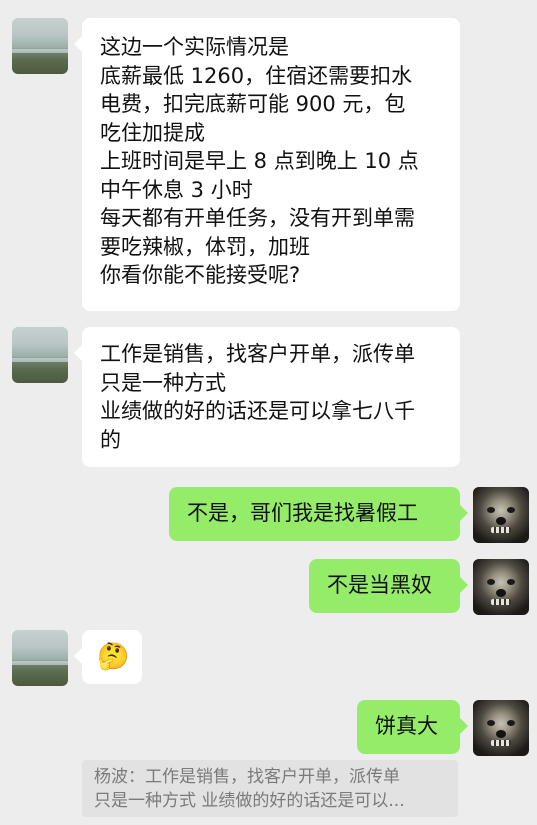 The image size is (537, 825). I want to click on message-text-line: 这边一个实际情况是, so click(194, 47).